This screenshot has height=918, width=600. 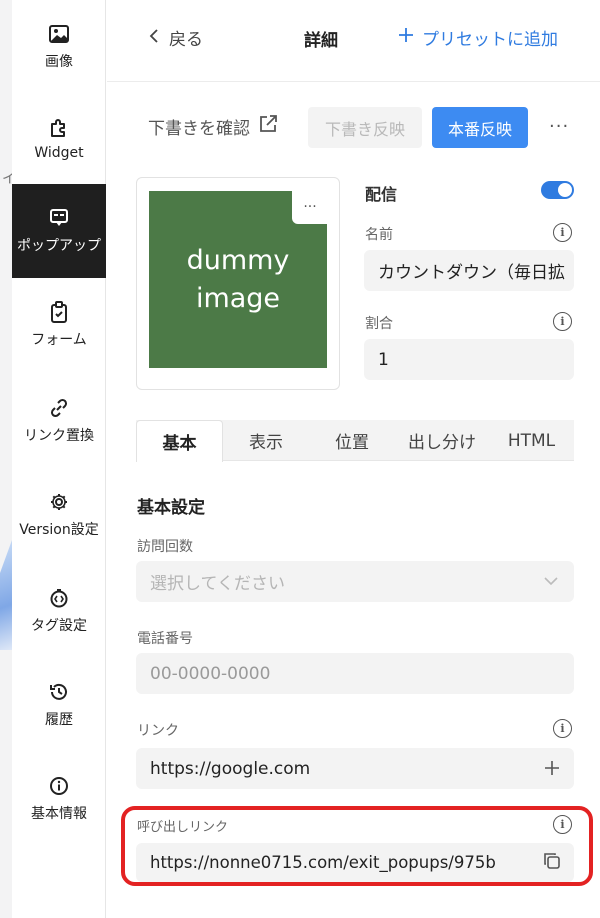 What do you see at coordinates (353, 41) in the screenshot?
I see `detail-header: 戻る 詳細 プリセットに追加` at bounding box center [353, 41].